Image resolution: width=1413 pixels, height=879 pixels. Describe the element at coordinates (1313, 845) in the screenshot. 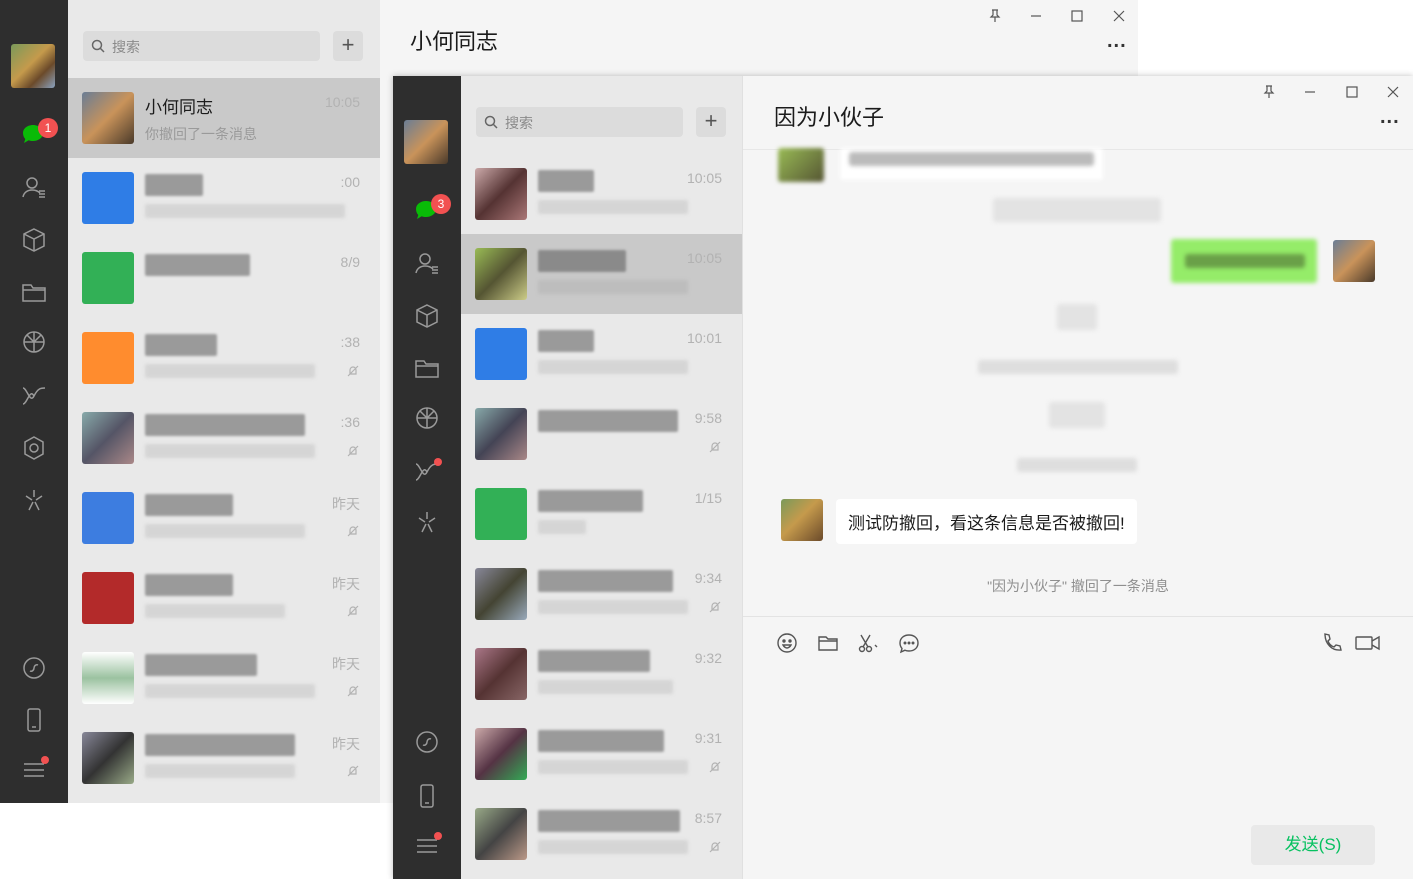

I see `send-button: 发送(S)` at that location.